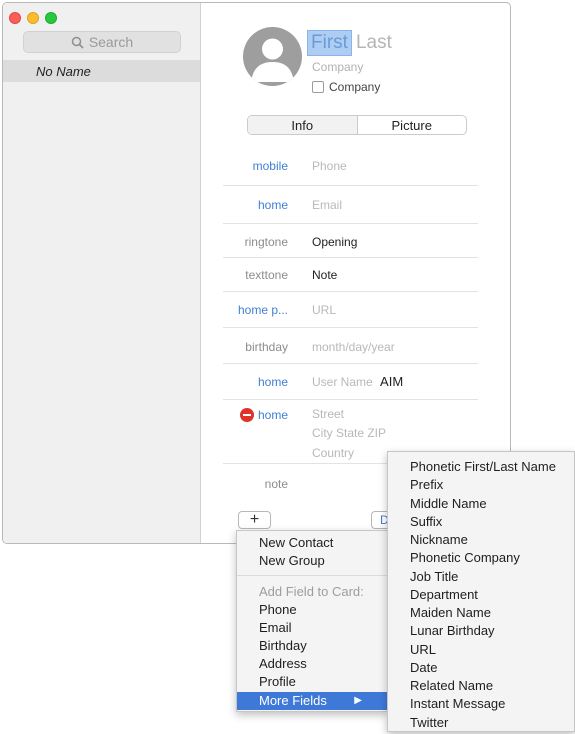 The width and height of the screenshot is (575, 734). What do you see at coordinates (342, 382) in the screenshot?
I see `im-username-placeholder: User Name` at bounding box center [342, 382].